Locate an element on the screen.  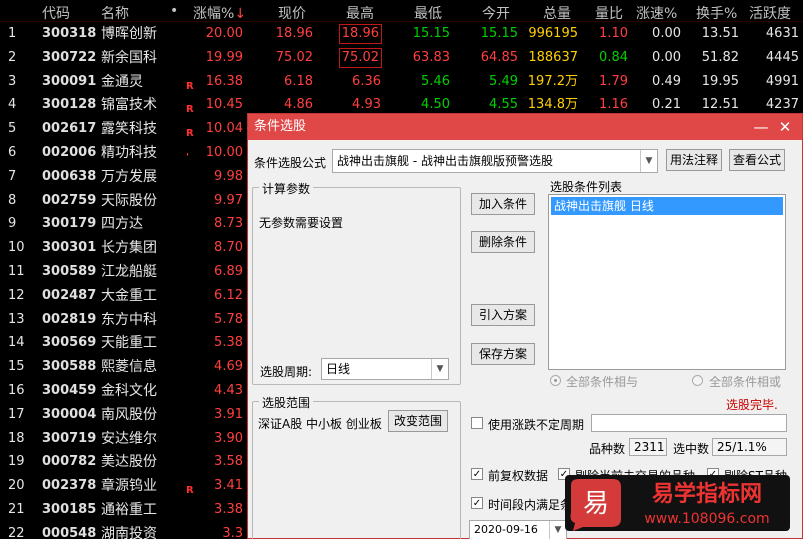
cell-code: 300179 is located at coordinates (69, 224).